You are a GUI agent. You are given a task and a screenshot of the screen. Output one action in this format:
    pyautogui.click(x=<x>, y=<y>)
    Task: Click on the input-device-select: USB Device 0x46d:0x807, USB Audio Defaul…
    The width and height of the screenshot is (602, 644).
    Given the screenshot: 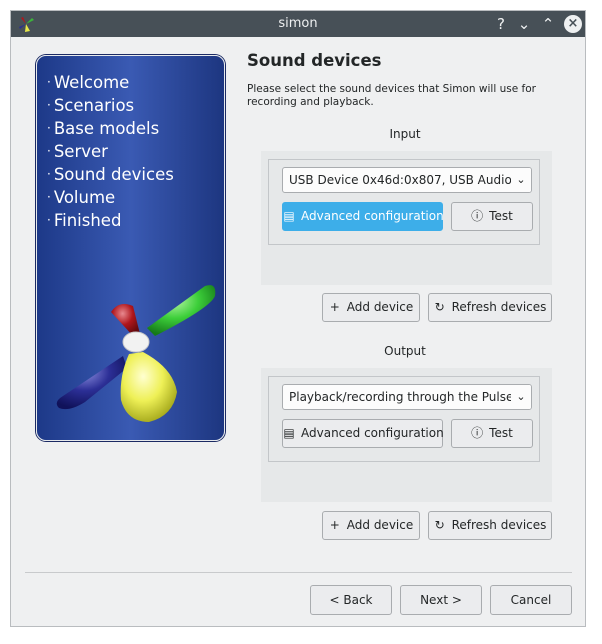 What is the action you would take?
    pyautogui.click(x=407, y=180)
    